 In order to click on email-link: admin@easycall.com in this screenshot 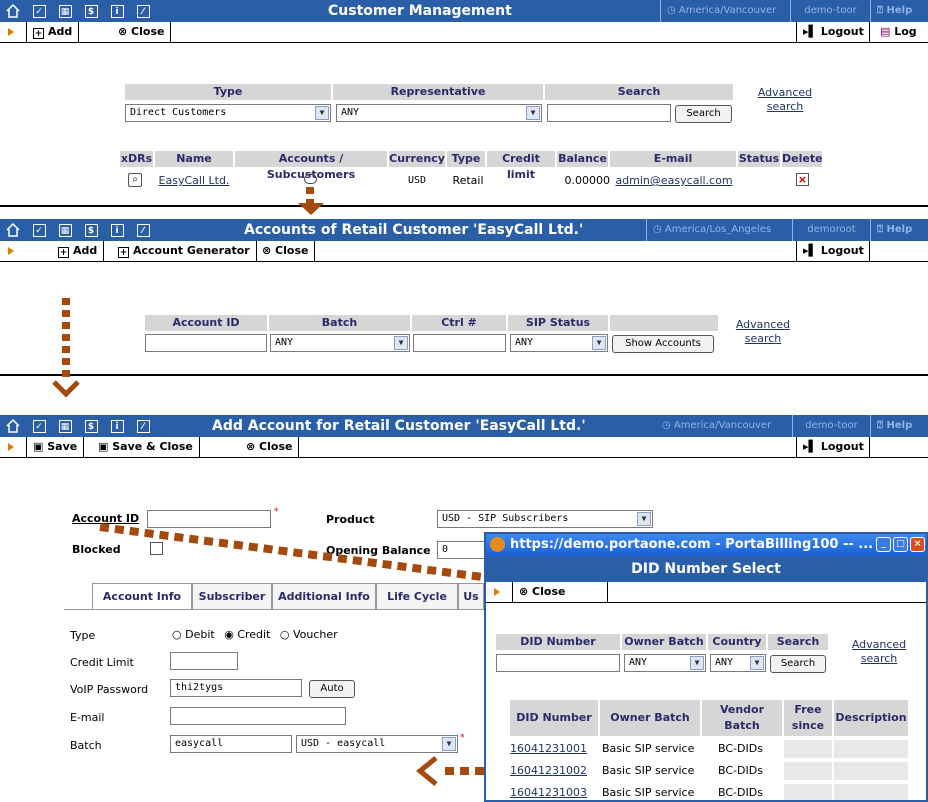, I will do `click(674, 181)`.